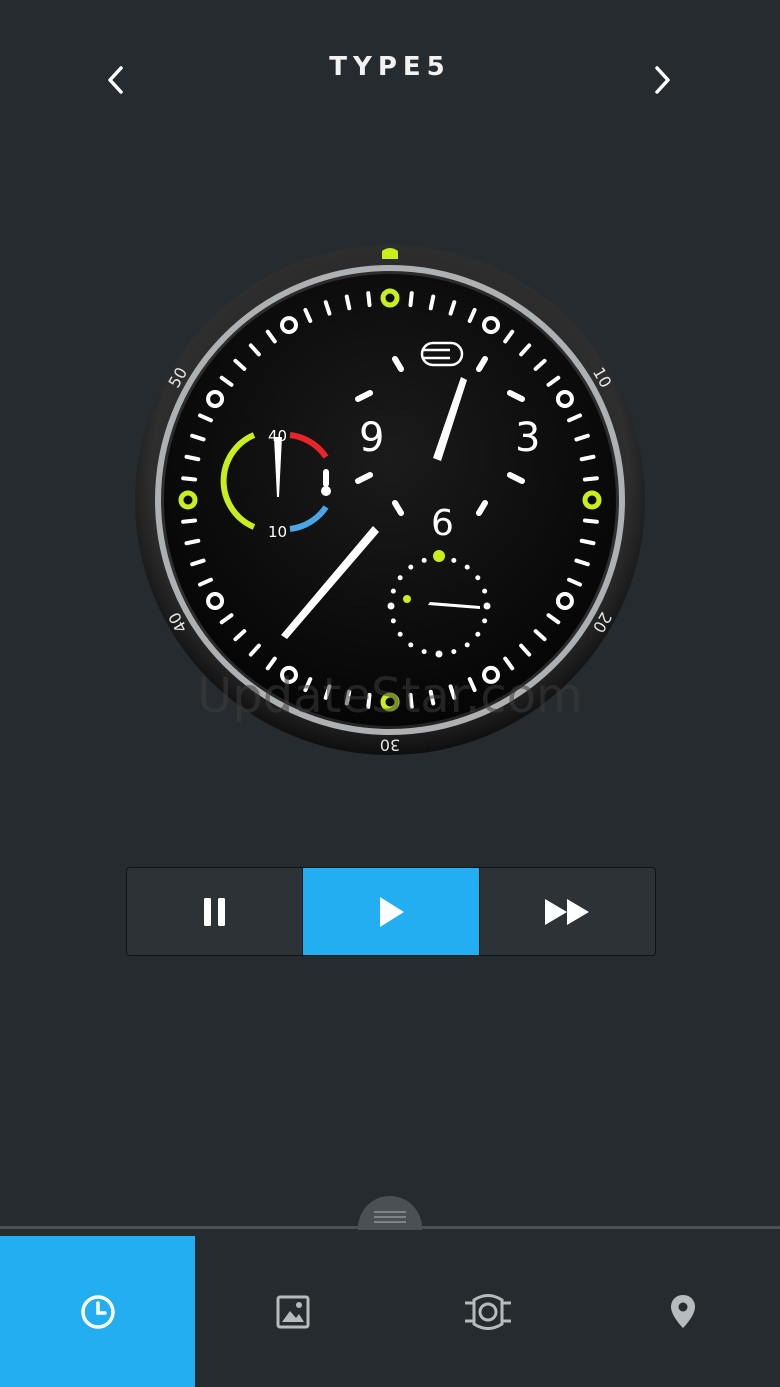  What do you see at coordinates (277, 532) in the screenshot?
I see `temp-label-min: 10` at bounding box center [277, 532].